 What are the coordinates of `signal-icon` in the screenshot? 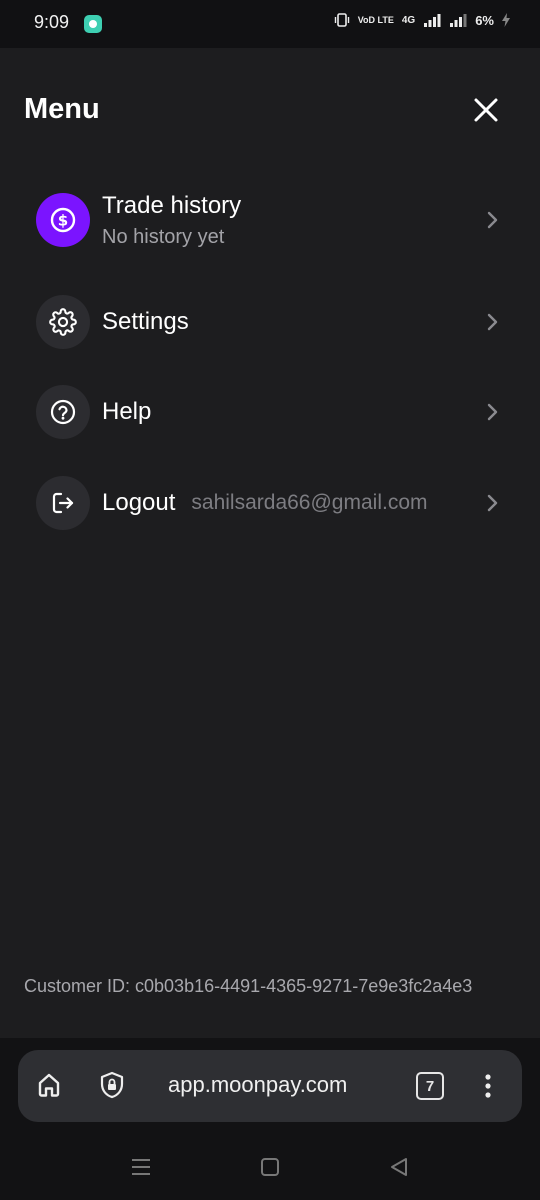 It's located at (432, 20).